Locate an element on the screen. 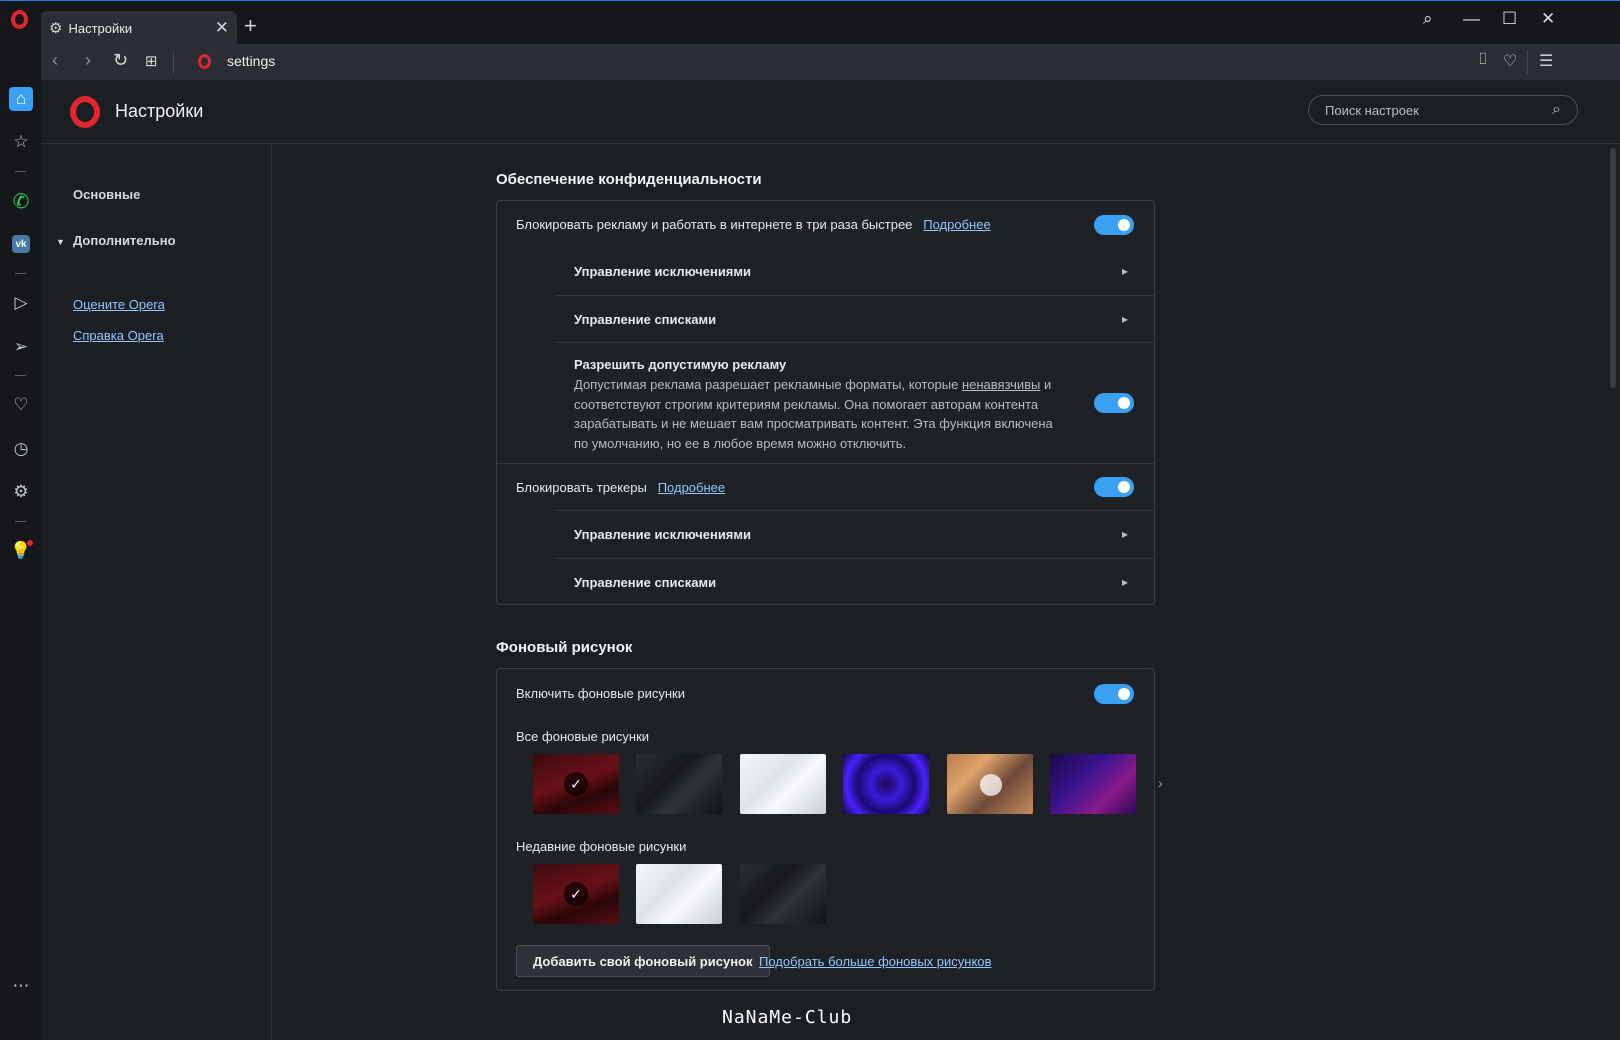 Image resolution: width=1620 pixels, height=1040 pixels. notification-dot is located at coordinates (30, 543).